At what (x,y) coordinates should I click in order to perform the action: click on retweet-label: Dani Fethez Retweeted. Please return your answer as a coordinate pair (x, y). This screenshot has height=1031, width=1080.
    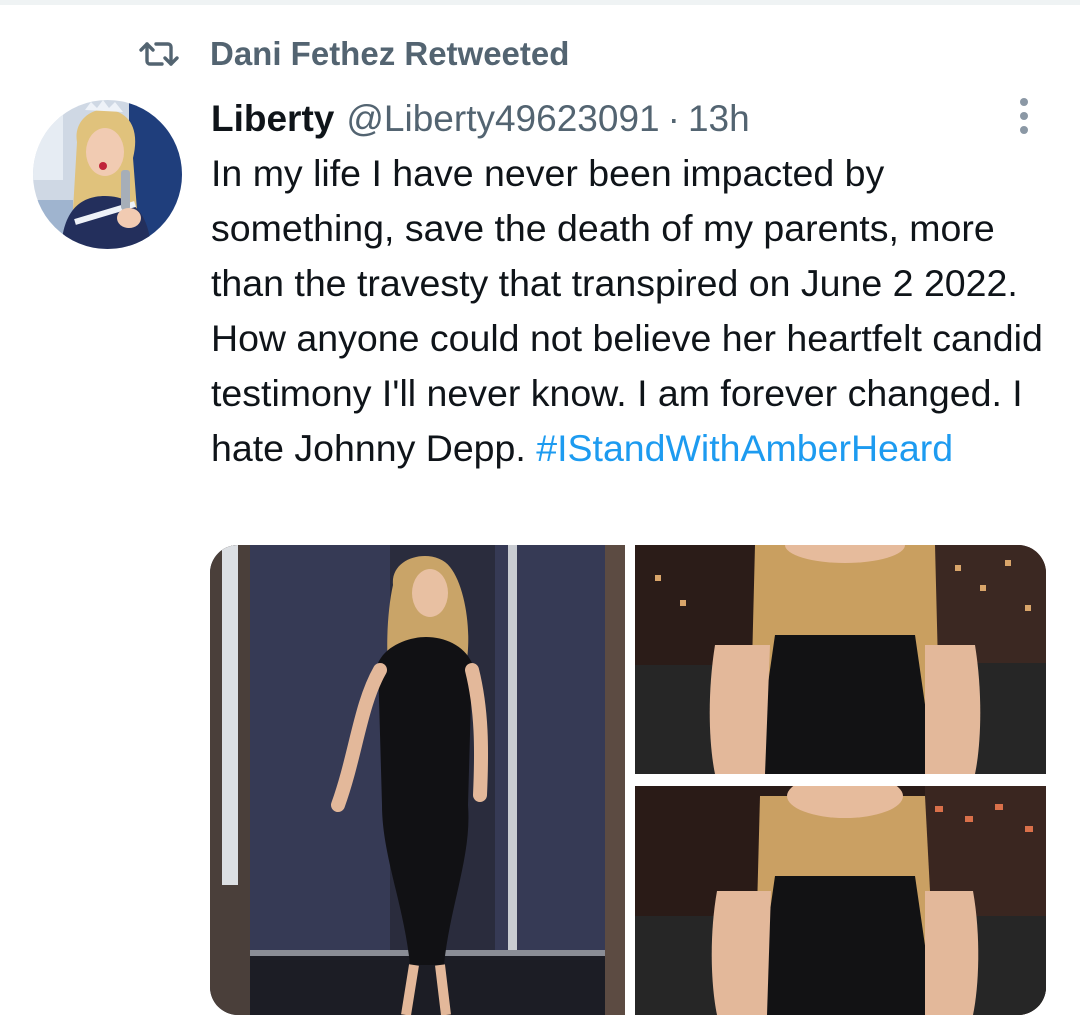
    Looking at the image, I should click on (390, 53).